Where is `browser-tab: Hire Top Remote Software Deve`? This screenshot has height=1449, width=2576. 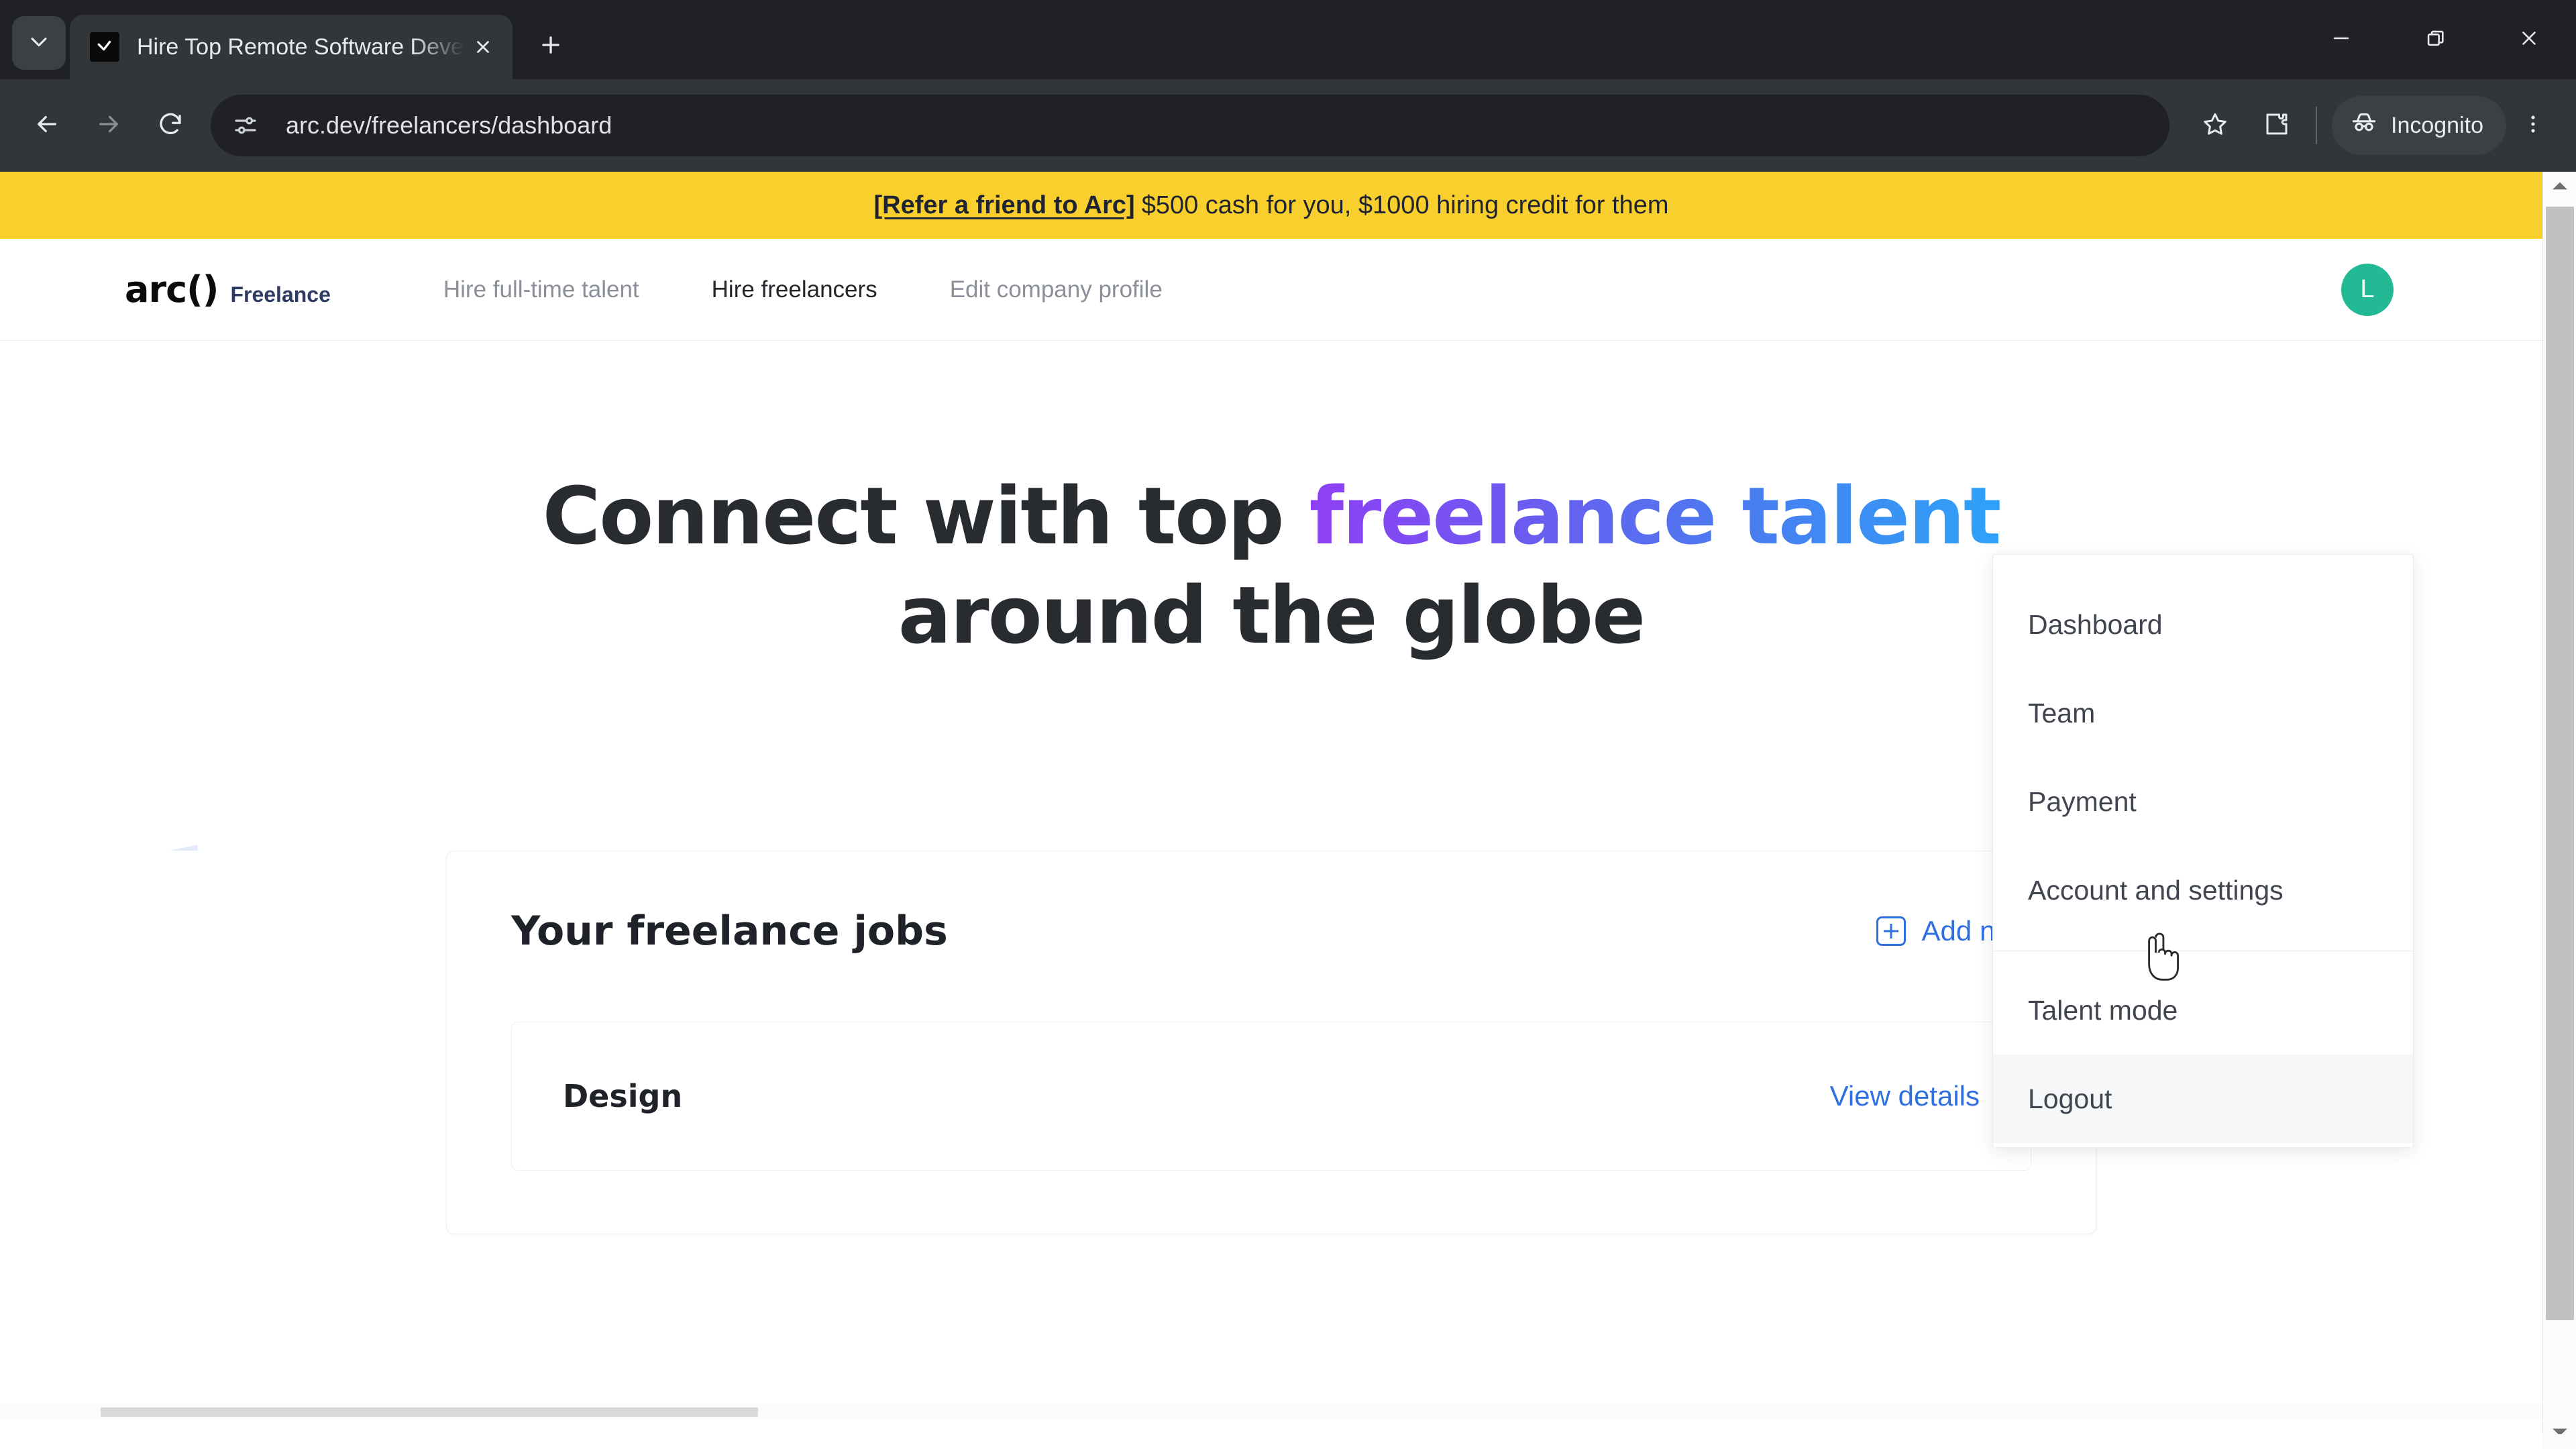
browser-tab: Hire Top Remote Software Deve is located at coordinates (291, 47).